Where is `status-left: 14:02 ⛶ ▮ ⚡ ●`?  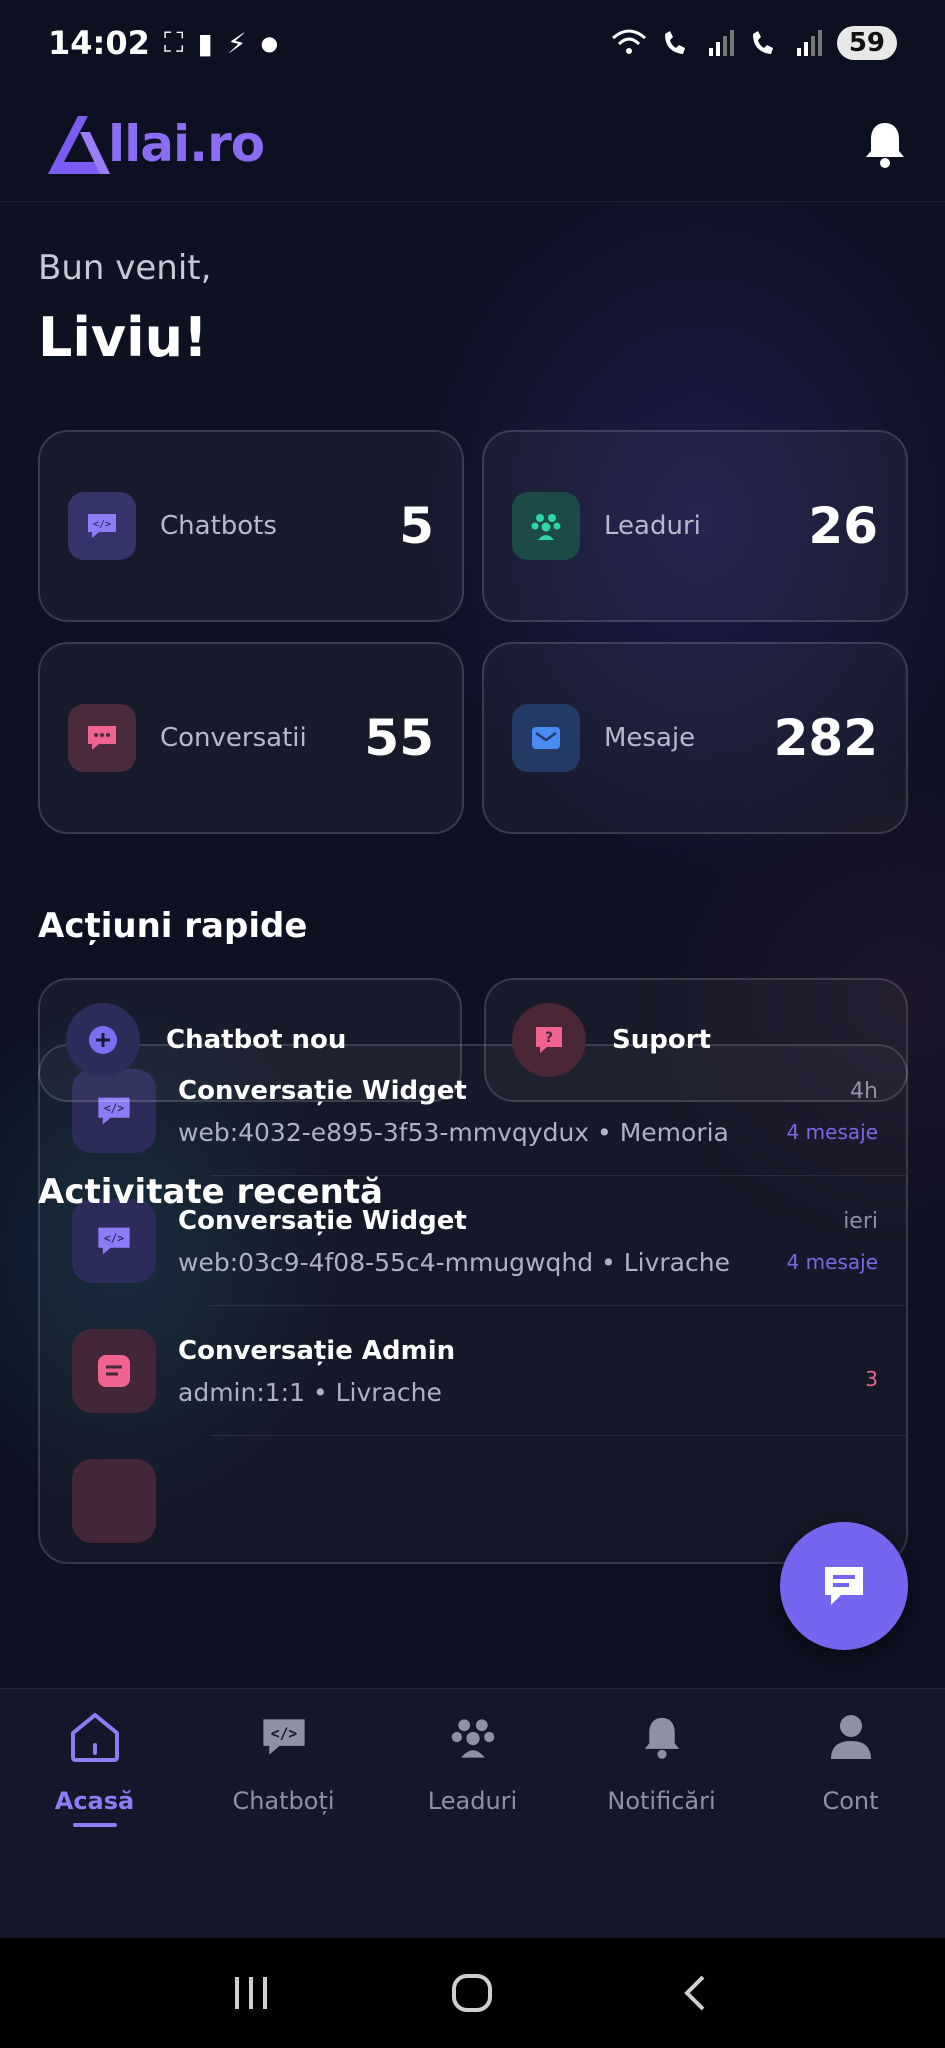
status-left: 14:02 ⛶ ▮ ⚡ ● is located at coordinates (163, 43).